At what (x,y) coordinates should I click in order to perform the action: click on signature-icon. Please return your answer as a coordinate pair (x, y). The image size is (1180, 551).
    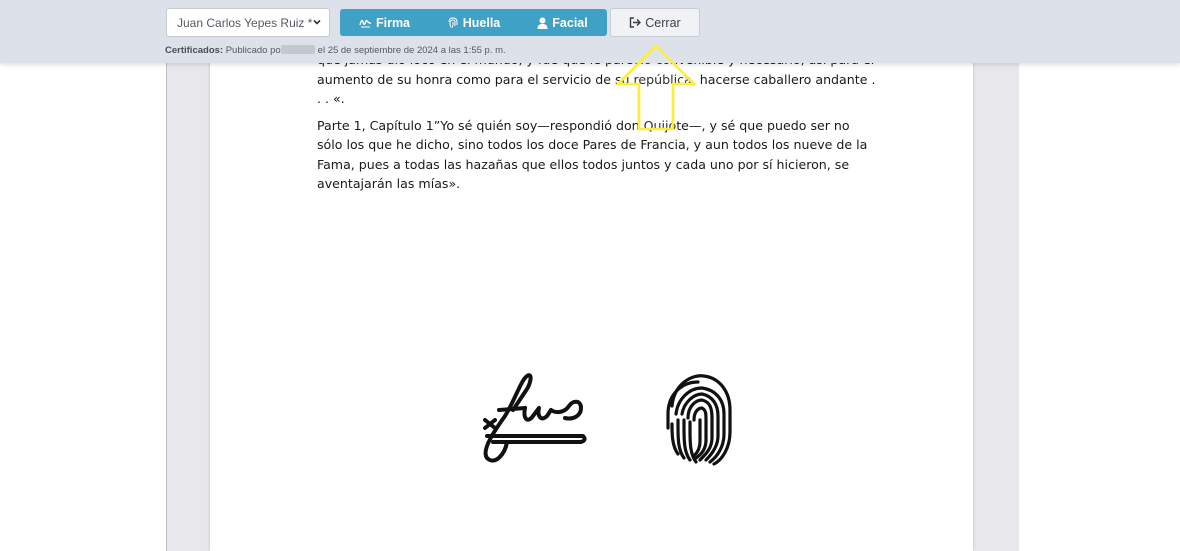
    Looking at the image, I should click on (365, 23).